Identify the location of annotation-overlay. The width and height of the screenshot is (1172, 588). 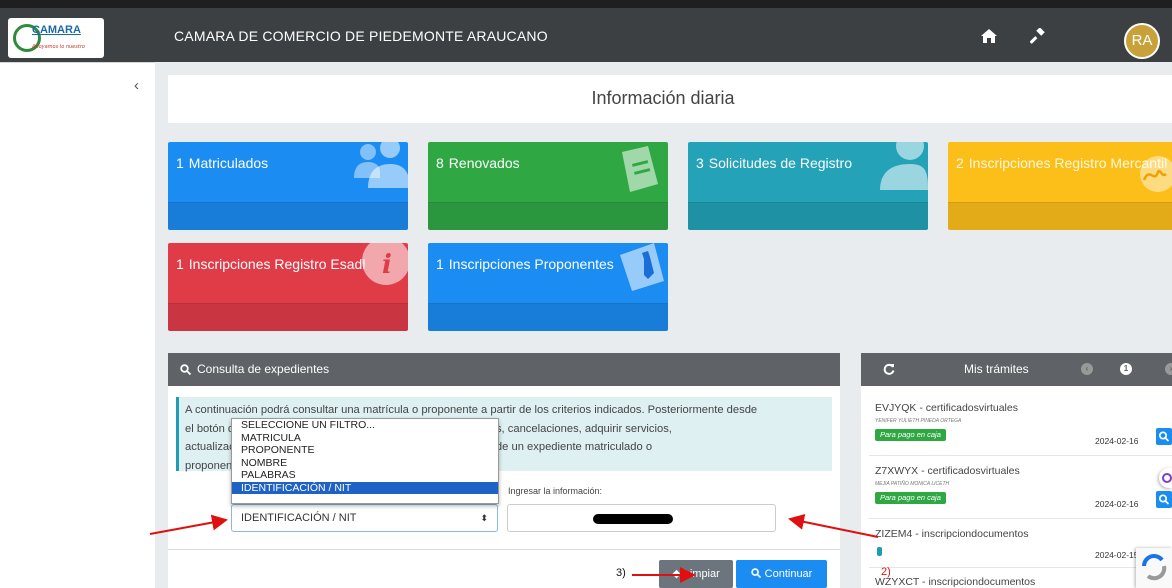
(514, 548).